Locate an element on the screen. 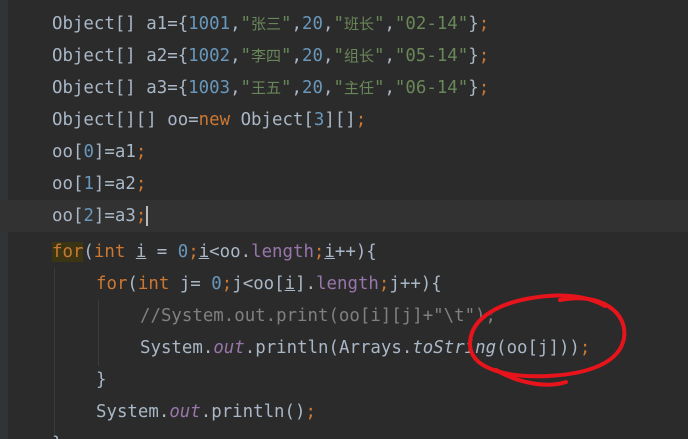 The width and height of the screenshot is (688, 439). text-caret is located at coordinates (147, 216).